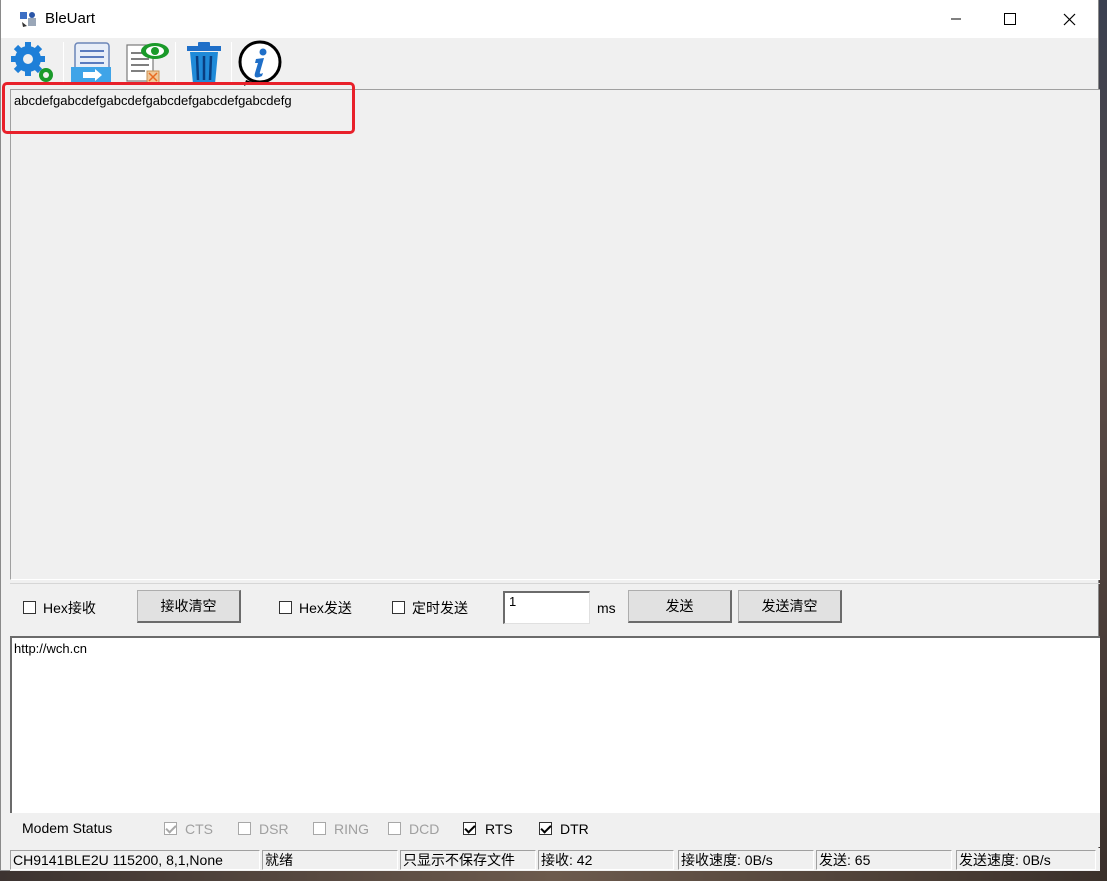  I want to click on status-sent-count: 发送: 65, so click(884, 860).